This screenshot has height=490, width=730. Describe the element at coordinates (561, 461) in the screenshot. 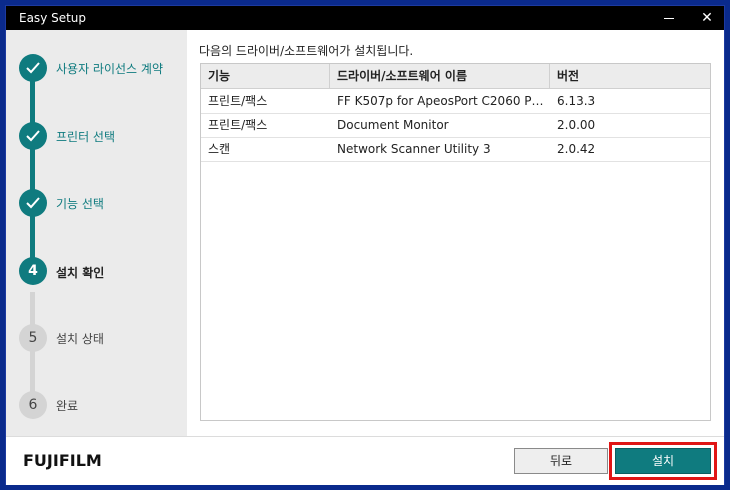

I see `back-button: 뒤로` at that location.